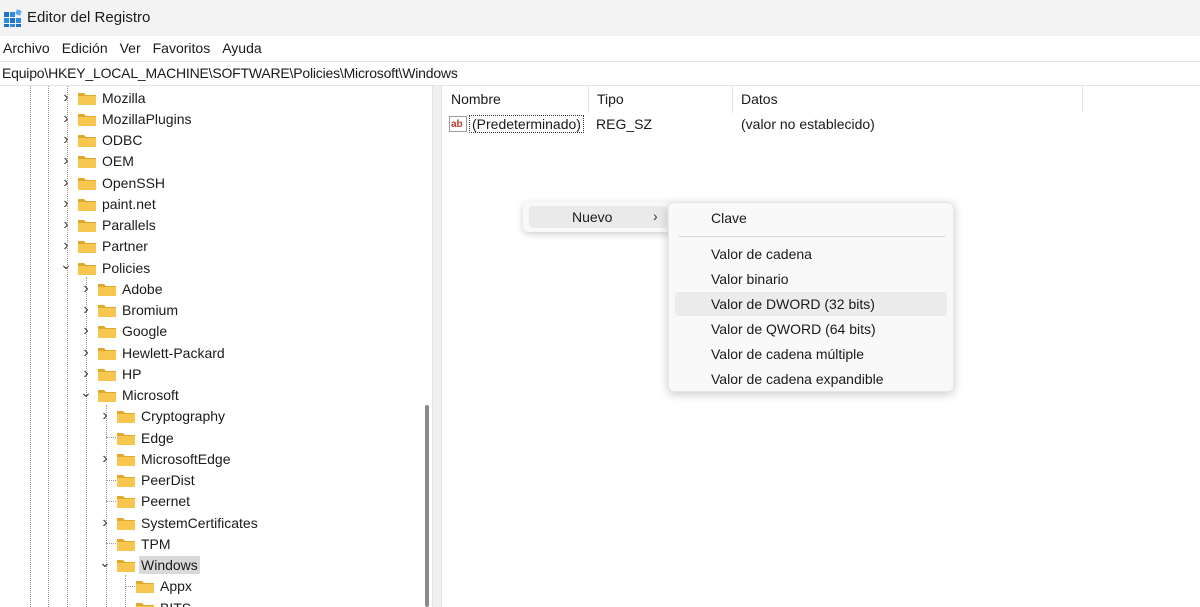  Describe the element at coordinates (179, 522) in the screenshot. I see `tree-node: › SystemCertificates` at that location.